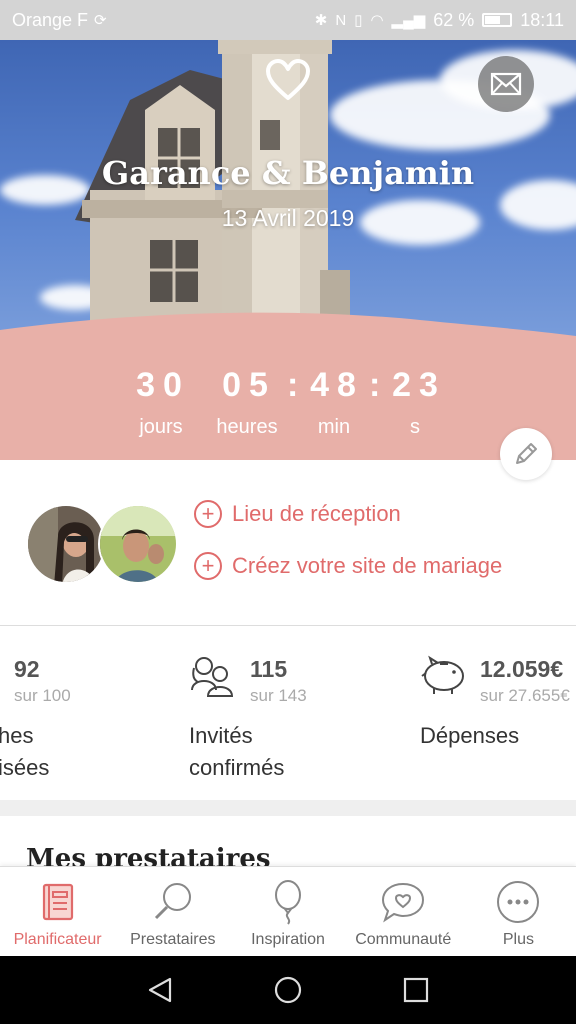 The height and width of the screenshot is (1024, 576). I want to click on nav-label: Plus, so click(518, 939).